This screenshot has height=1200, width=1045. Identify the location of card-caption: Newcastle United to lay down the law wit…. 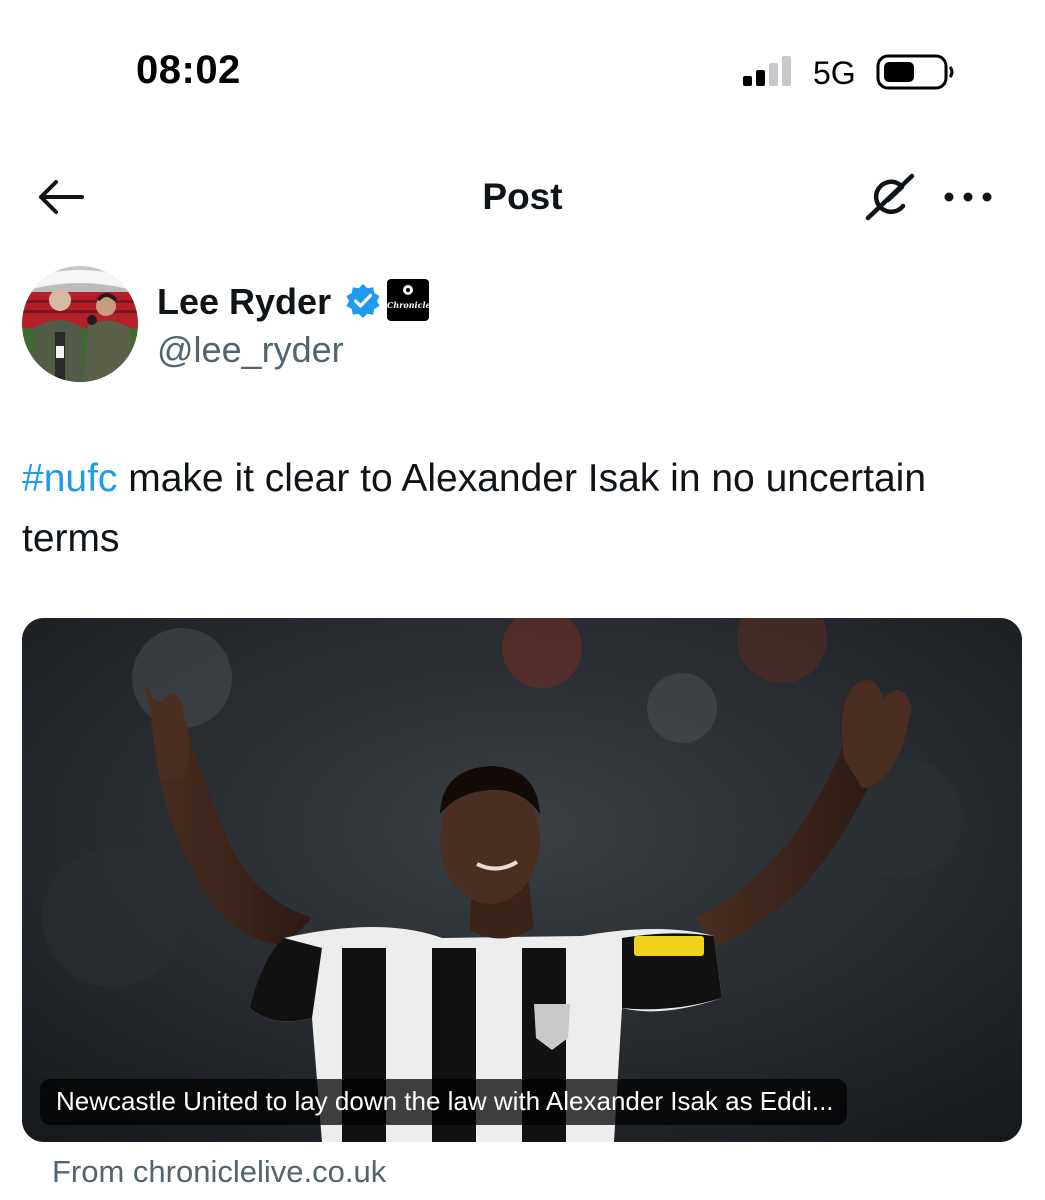
(443, 1102).